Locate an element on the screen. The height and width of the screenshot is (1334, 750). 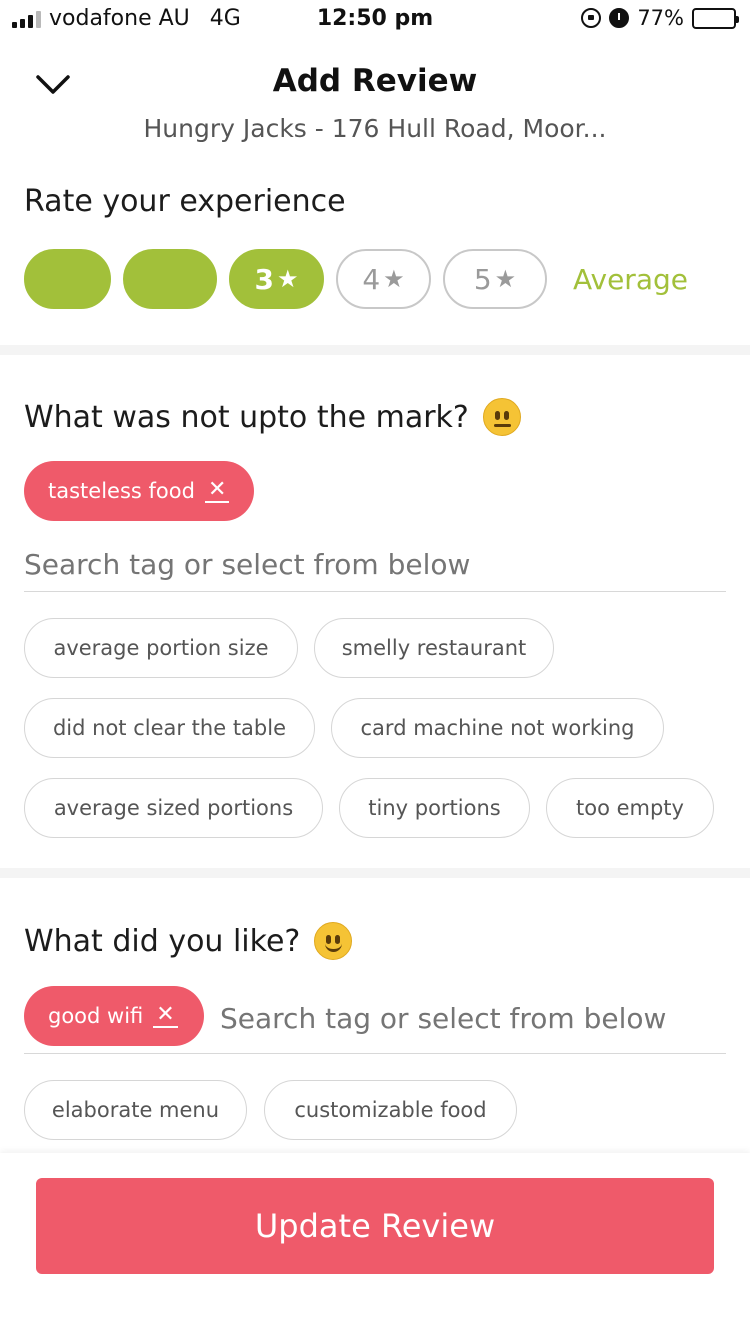
selected-tag-tasteless-food: tasteless food ✕ is located at coordinates (139, 491).